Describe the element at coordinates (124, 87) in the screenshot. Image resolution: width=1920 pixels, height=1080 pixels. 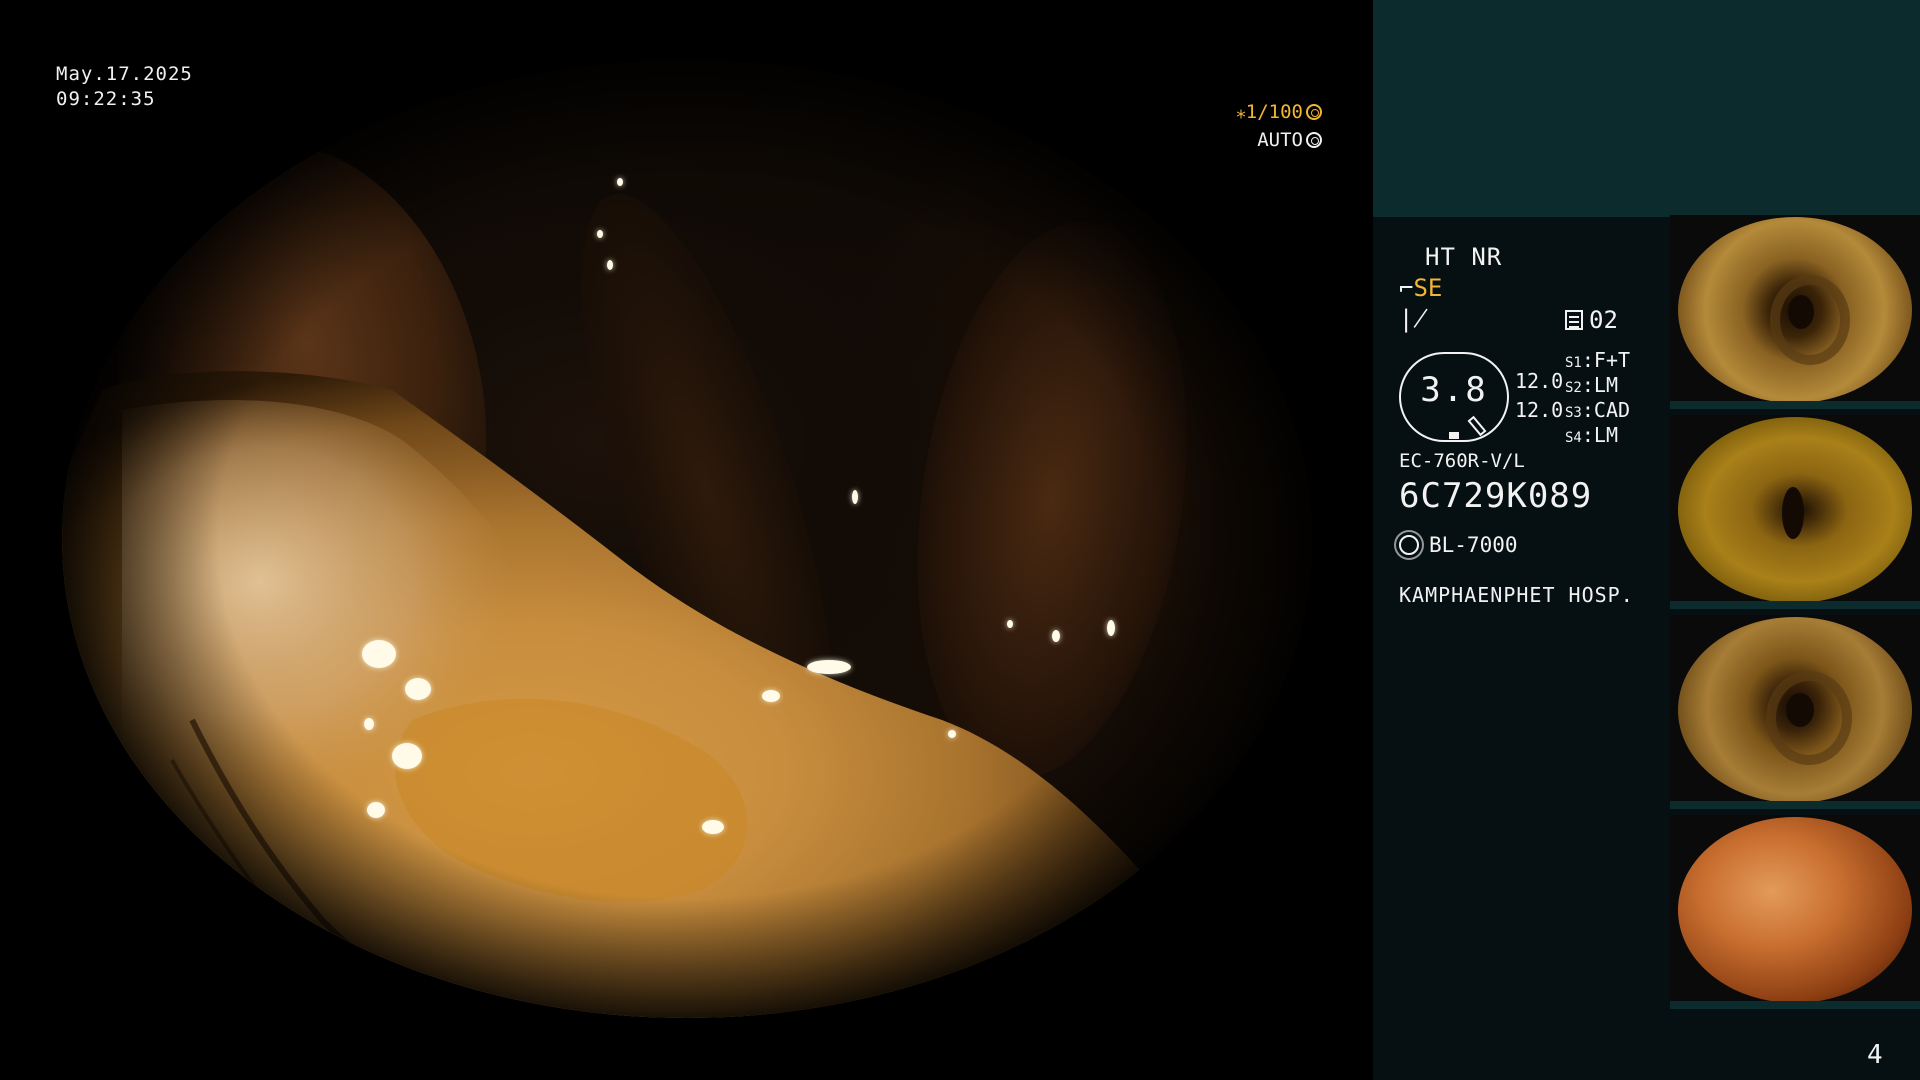
I see `date-time-stamp: May.17.2025 09:22:35` at that location.